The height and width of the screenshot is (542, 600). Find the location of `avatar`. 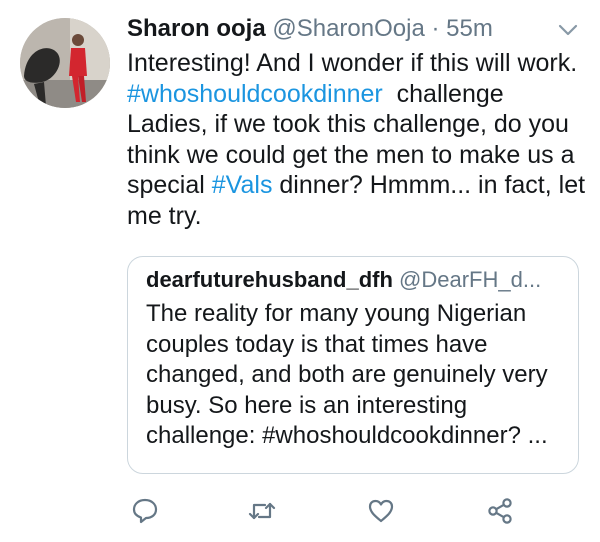

avatar is located at coordinates (65, 63).